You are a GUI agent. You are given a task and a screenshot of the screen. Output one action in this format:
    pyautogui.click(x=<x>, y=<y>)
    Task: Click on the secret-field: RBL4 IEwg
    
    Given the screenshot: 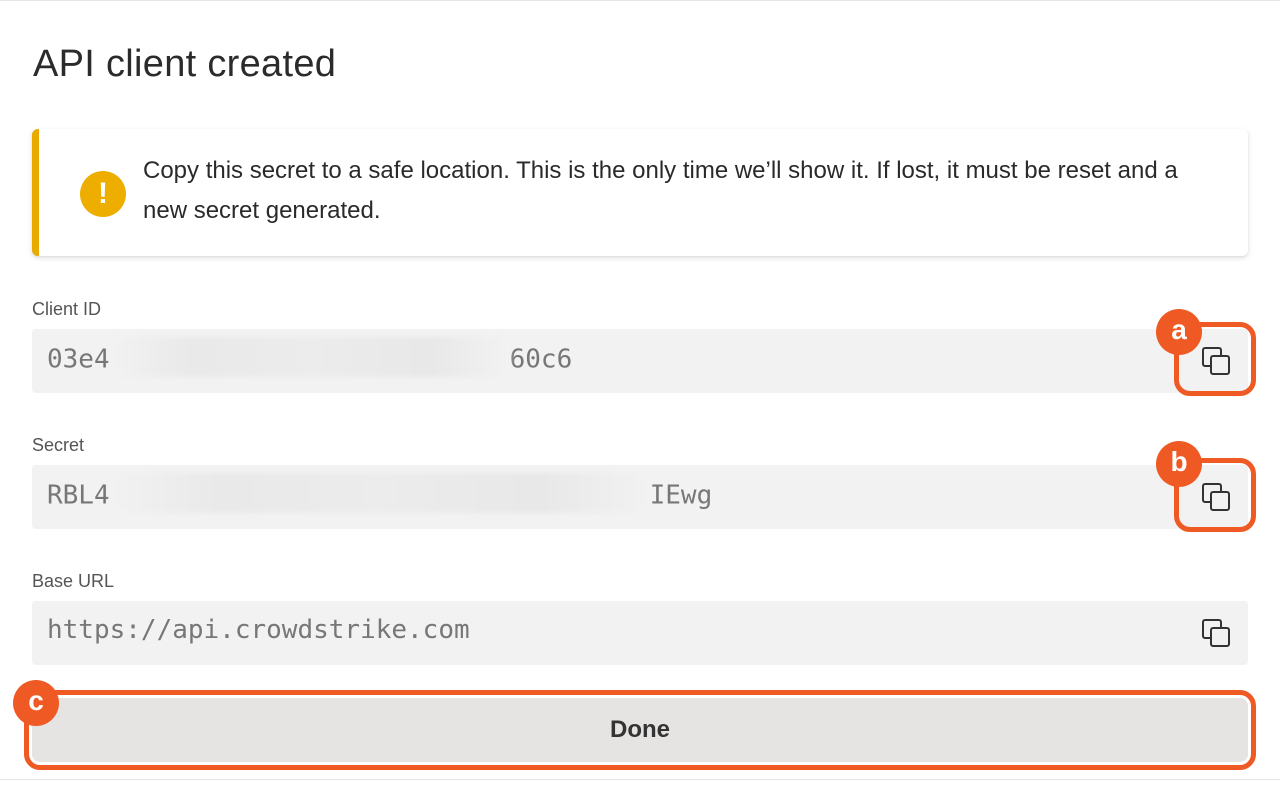 What is the action you would take?
    pyautogui.click(x=640, y=497)
    